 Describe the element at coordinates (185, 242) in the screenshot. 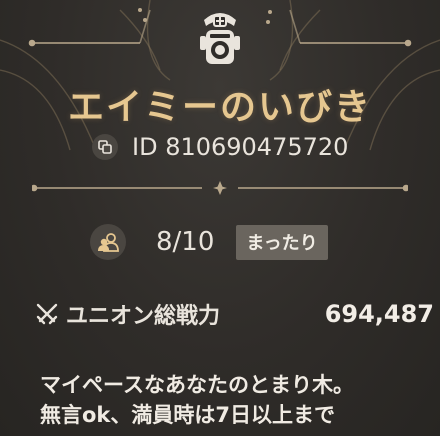

I see `member-count: 8/10` at that location.